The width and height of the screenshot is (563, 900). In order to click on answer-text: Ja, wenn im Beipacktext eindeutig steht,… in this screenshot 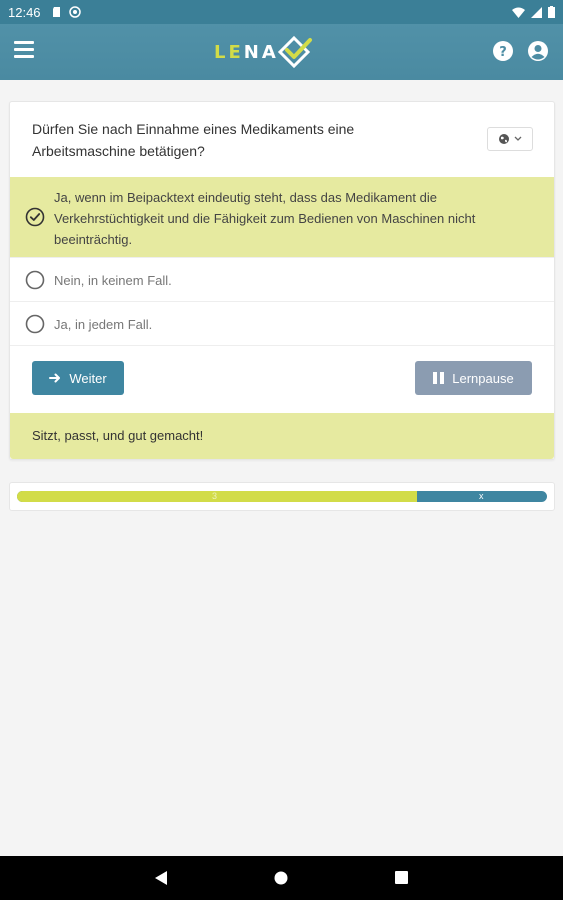, I will do `click(265, 218)`.